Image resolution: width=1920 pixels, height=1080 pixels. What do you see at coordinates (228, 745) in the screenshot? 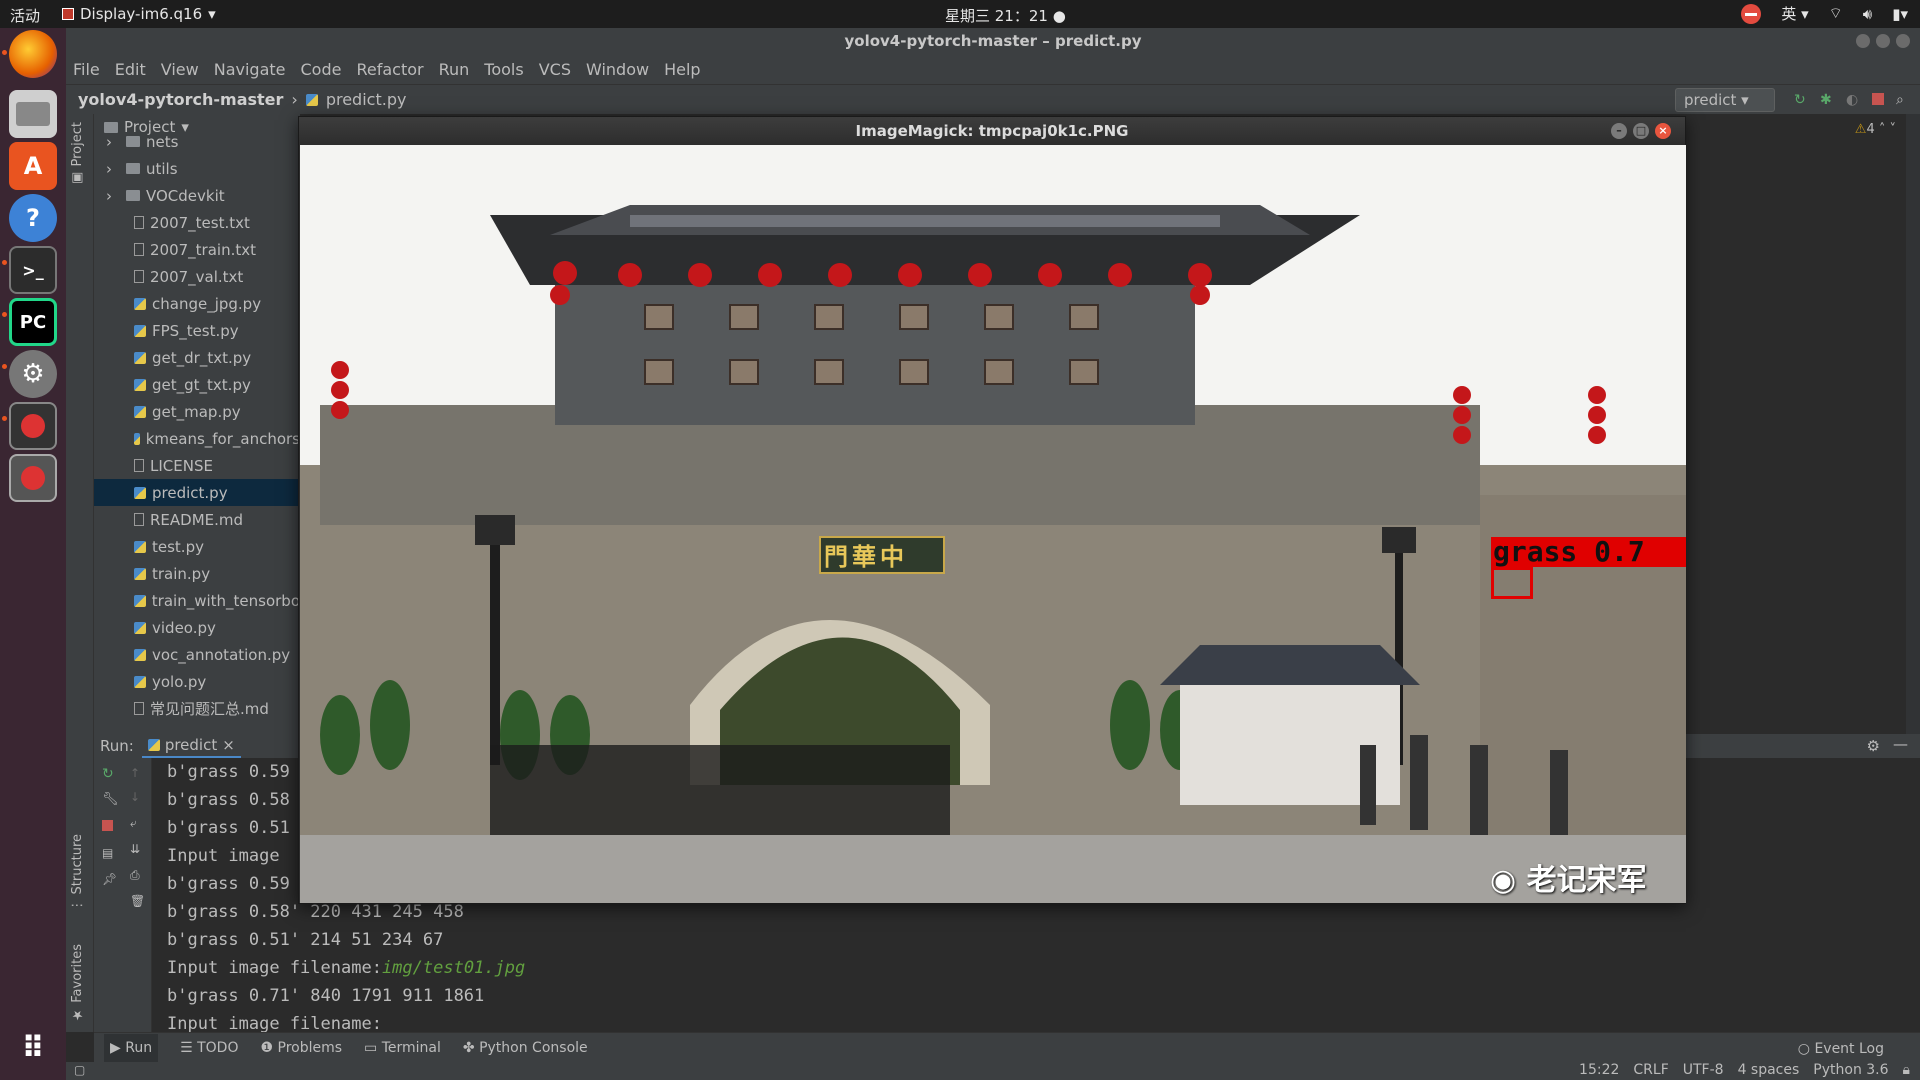
I see `close-tab-icon: ×` at bounding box center [228, 745].